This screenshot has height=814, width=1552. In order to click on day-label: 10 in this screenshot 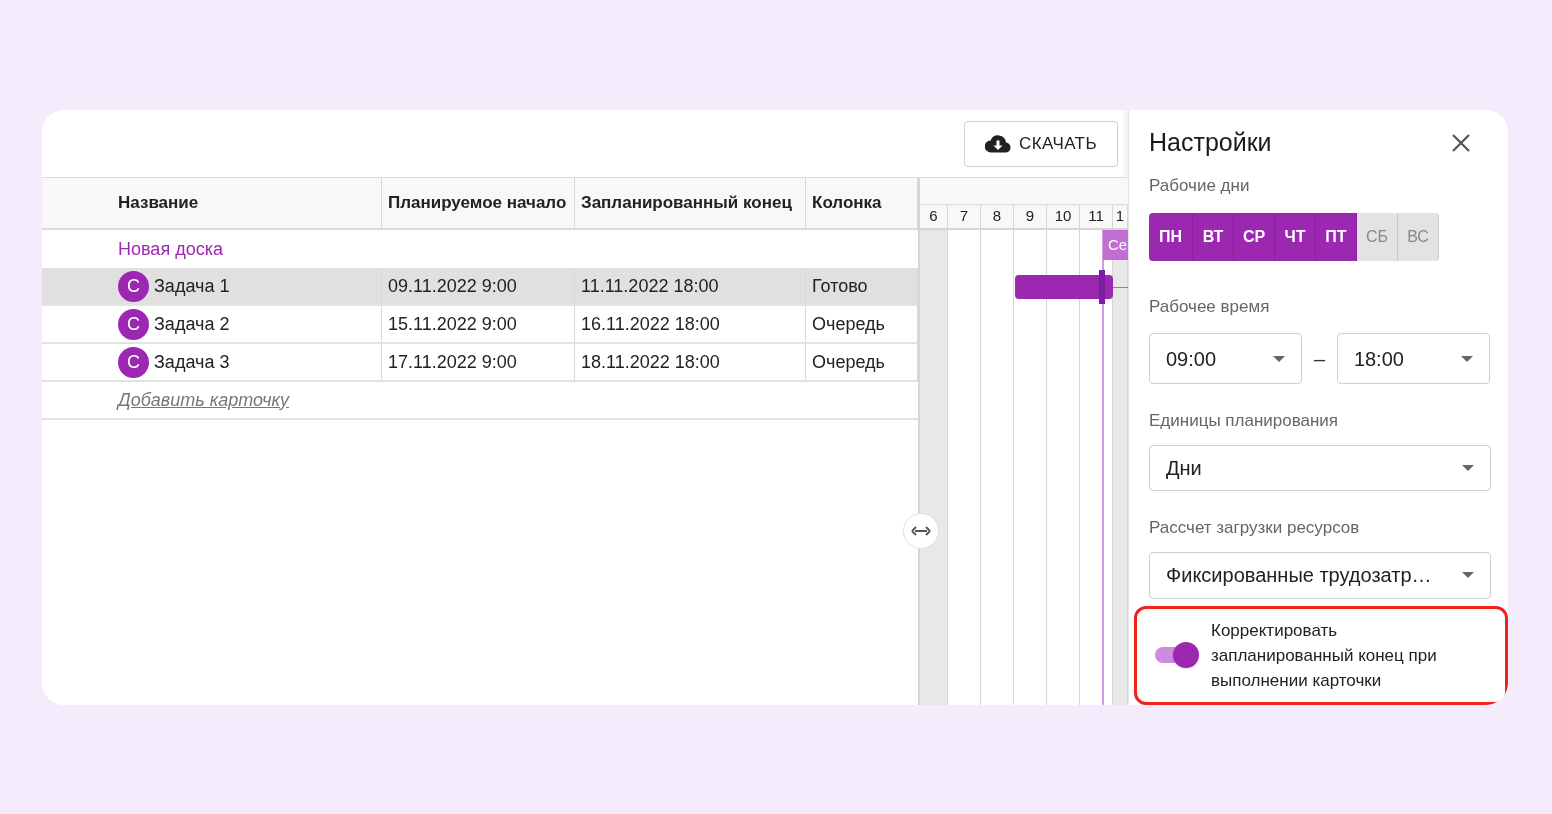, I will do `click(1063, 216)`.